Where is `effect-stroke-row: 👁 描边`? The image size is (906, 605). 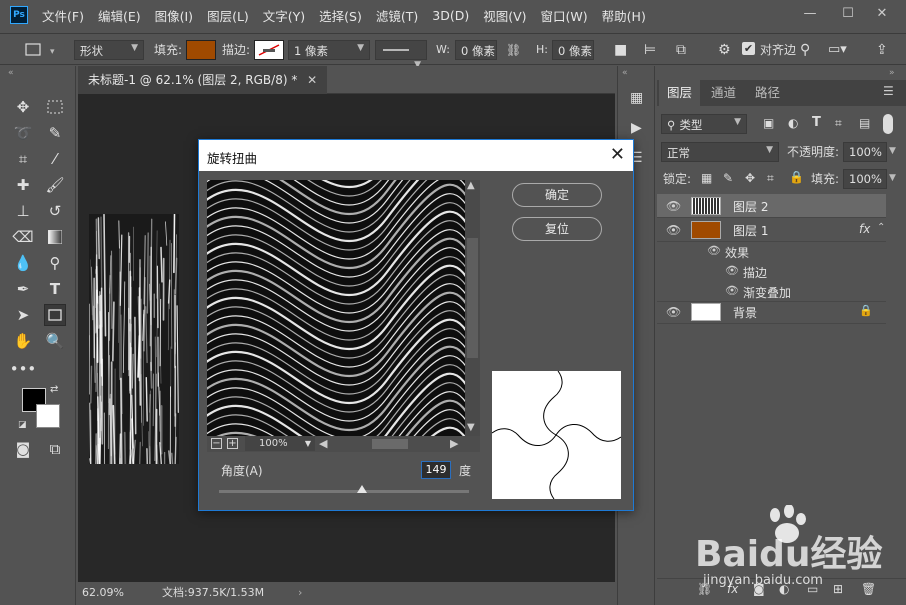 effect-stroke-row: 👁 描边 is located at coordinates (771, 272).